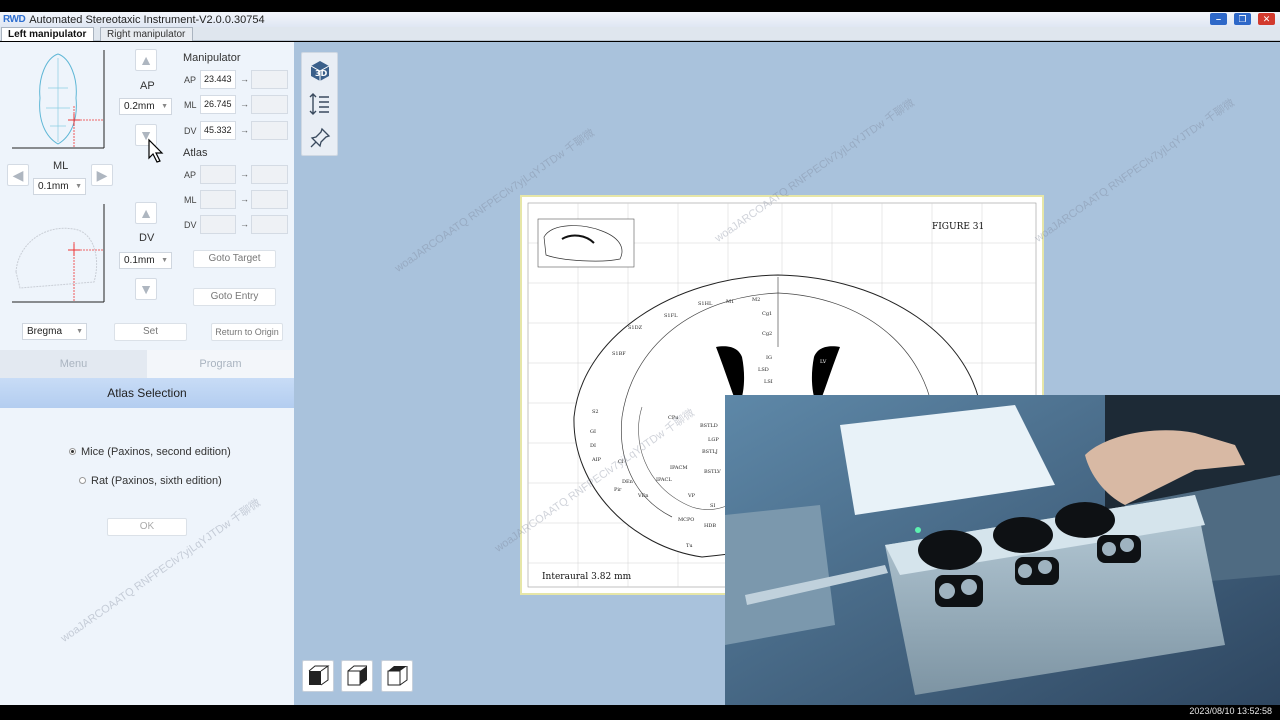  What do you see at coordinates (218, 130) in the screenshot?
I see `manip-dv-field: 45.332` at bounding box center [218, 130].